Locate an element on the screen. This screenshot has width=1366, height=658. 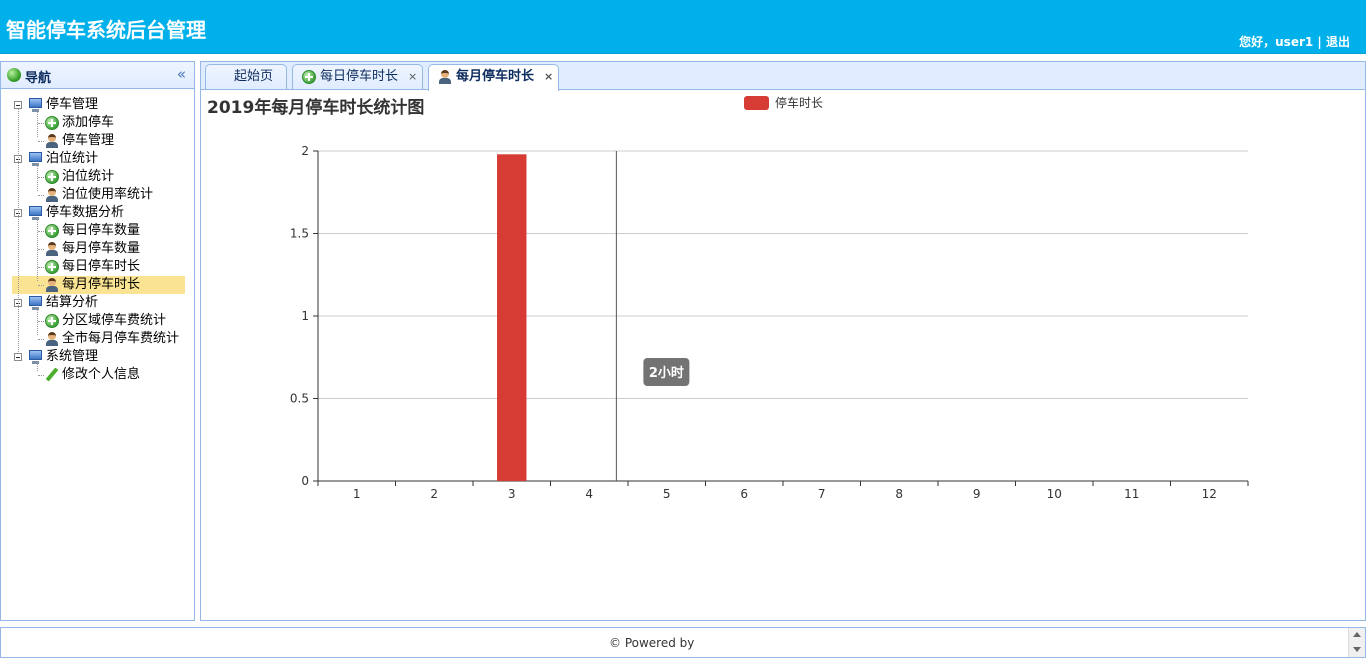
x-tick-label: 2 is located at coordinates (434, 494).